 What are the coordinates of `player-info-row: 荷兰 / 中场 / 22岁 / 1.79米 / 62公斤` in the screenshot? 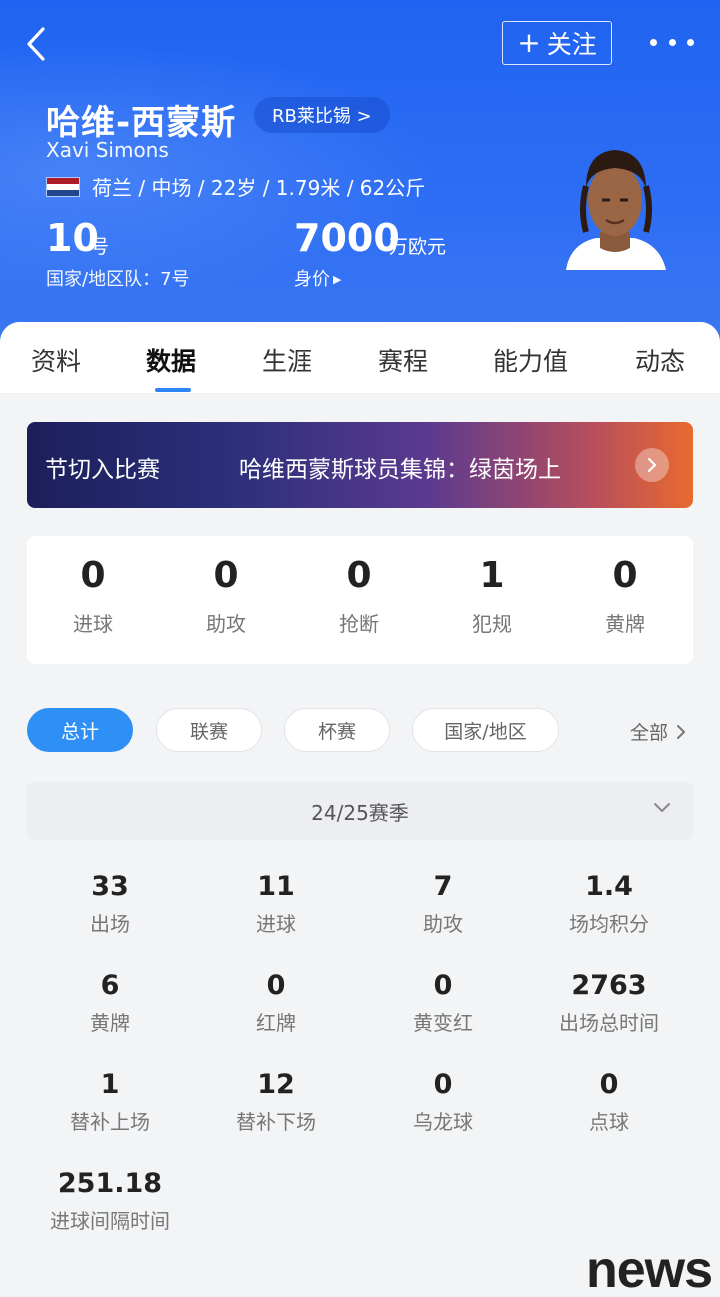 It's located at (235, 186).